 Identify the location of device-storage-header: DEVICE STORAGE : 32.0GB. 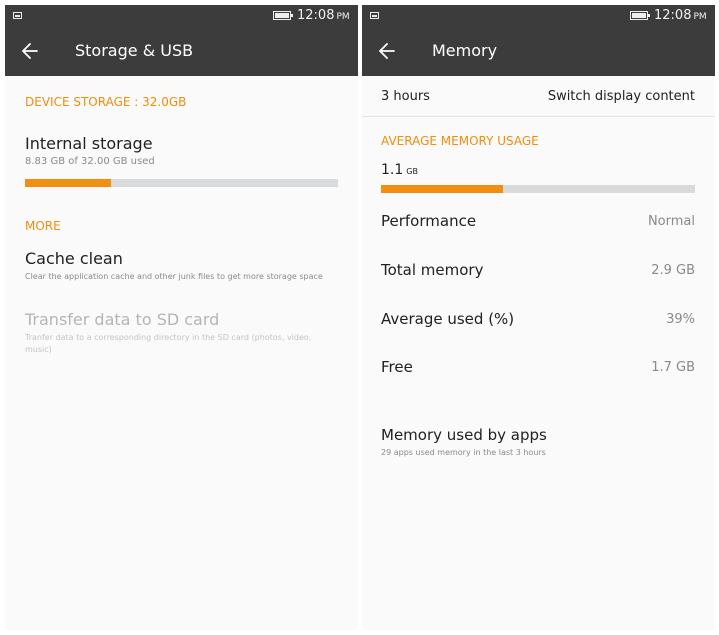
(106, 102).